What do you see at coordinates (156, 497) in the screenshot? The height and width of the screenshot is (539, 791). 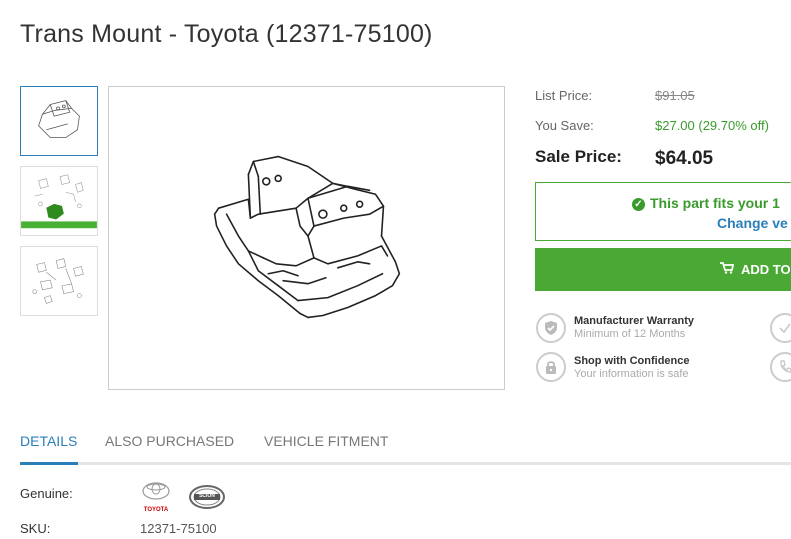 I see `toyota-logo: TOYOTA` at bounding box center [156, 497].